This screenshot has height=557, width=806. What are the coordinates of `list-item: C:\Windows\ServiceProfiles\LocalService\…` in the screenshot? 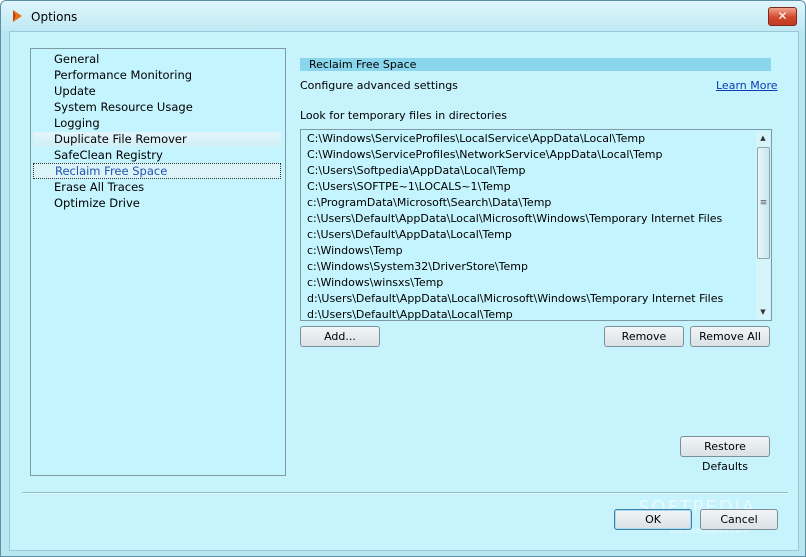 It's located at (476, 139).